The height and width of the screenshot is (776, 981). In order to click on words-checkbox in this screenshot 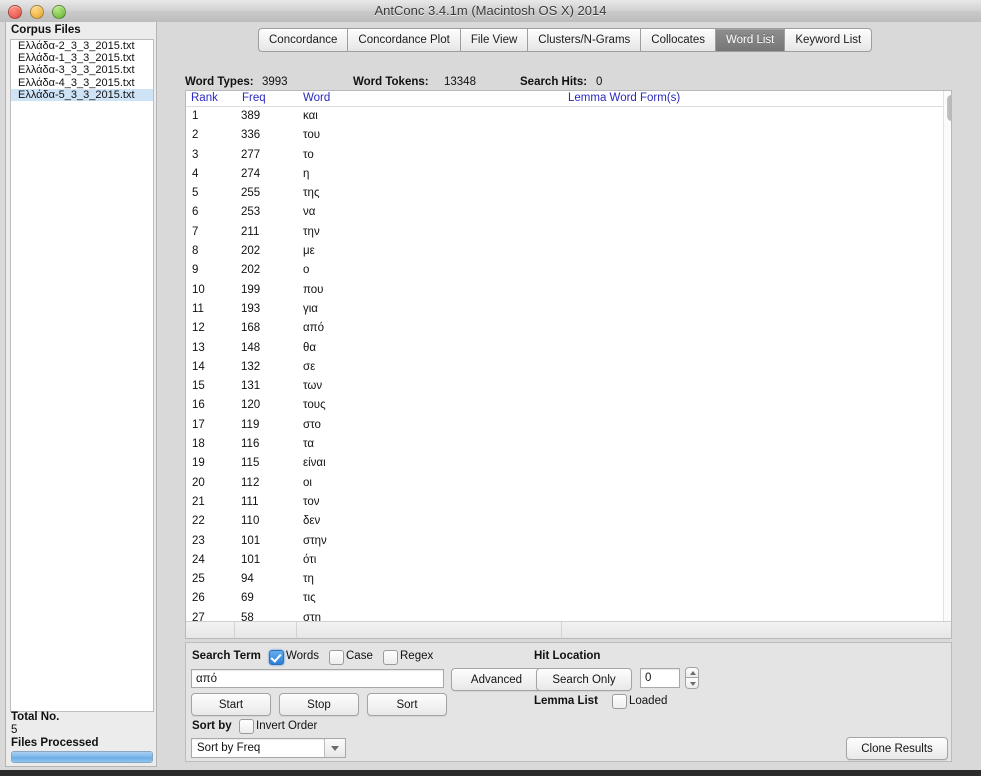, I will do `click(276, 657)`.